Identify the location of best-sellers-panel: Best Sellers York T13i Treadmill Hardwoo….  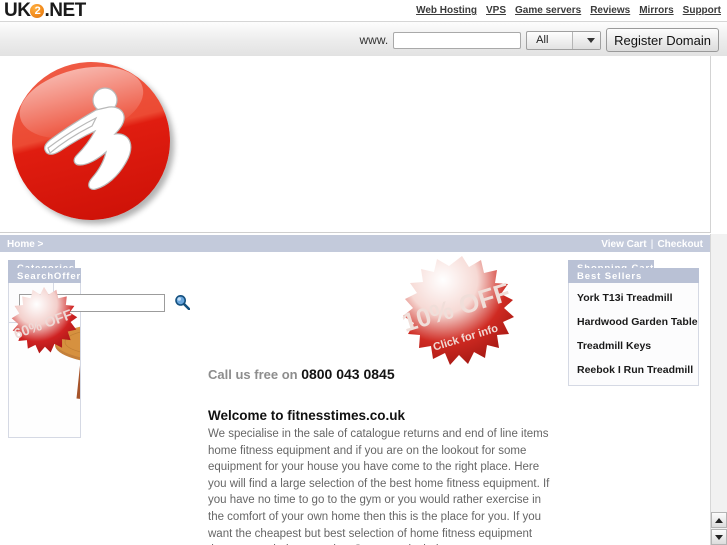
(633, 327).